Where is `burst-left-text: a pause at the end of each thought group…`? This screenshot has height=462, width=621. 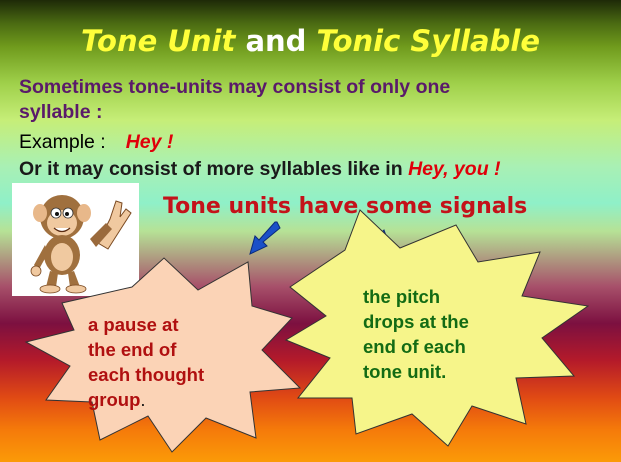
burst-left-text: a pause at the end of each thought group… is located at coordinates (146, 362).